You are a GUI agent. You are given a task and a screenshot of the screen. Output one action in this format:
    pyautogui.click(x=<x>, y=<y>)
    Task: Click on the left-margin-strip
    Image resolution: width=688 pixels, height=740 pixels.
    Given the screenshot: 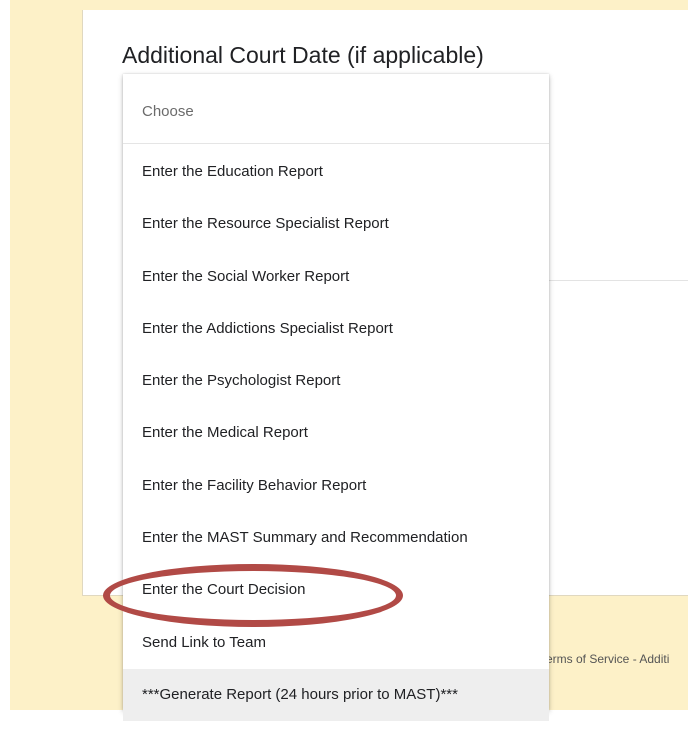 What is the action you would take?
    pyautogui.click(x=5, y=370)
    